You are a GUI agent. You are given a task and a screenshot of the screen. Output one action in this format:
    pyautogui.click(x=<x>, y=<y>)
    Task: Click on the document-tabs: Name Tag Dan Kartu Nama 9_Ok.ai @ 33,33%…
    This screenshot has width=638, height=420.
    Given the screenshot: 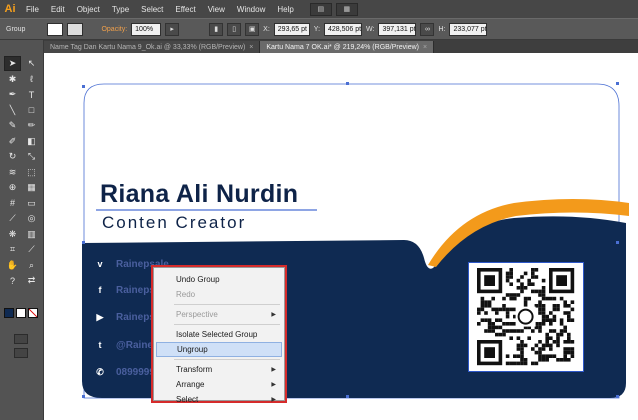 What is the action you would take?
    pyautogui.click(x=341, y=46)
    